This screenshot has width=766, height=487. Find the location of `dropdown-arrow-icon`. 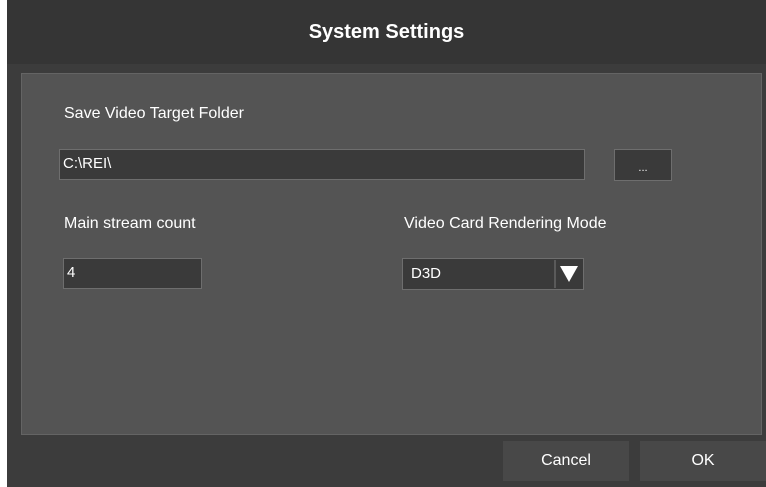

dropdown-arrow-icon is located at coordinates (569, 274).